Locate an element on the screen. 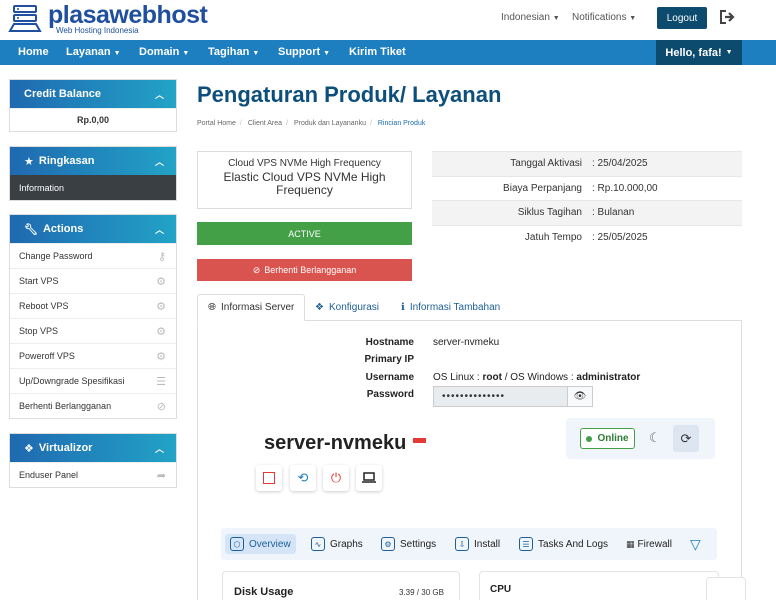 The height and width of the screenshot is (600, 776). breadcrumb-client-area: Client Area is located at coordinates (265, 123).